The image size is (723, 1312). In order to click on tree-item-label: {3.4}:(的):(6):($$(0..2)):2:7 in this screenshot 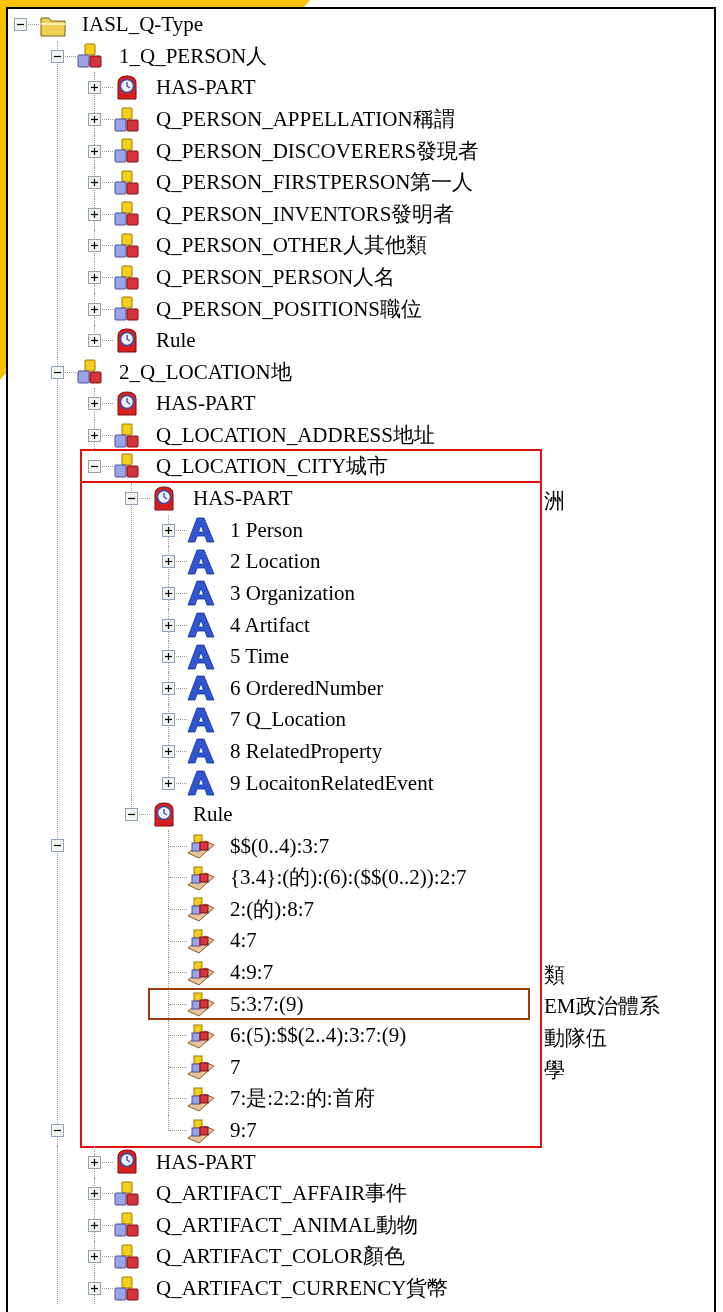, I will do `click(348, 878)`.